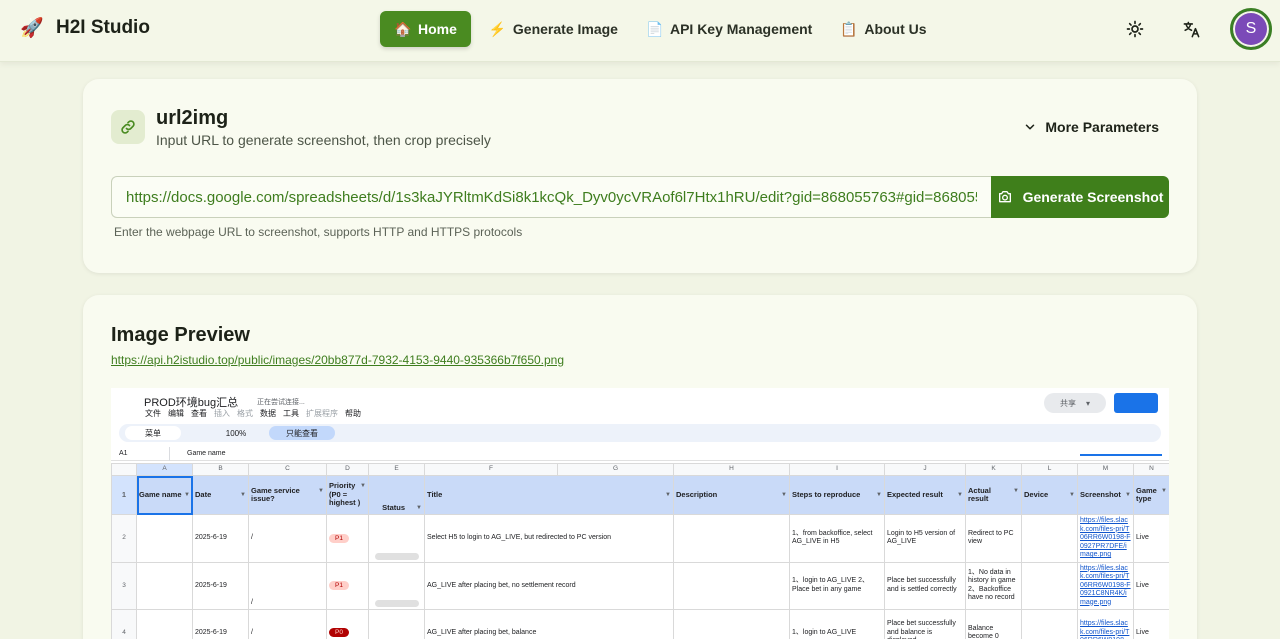  I want to click on row-number: 4, so click(124, 624).